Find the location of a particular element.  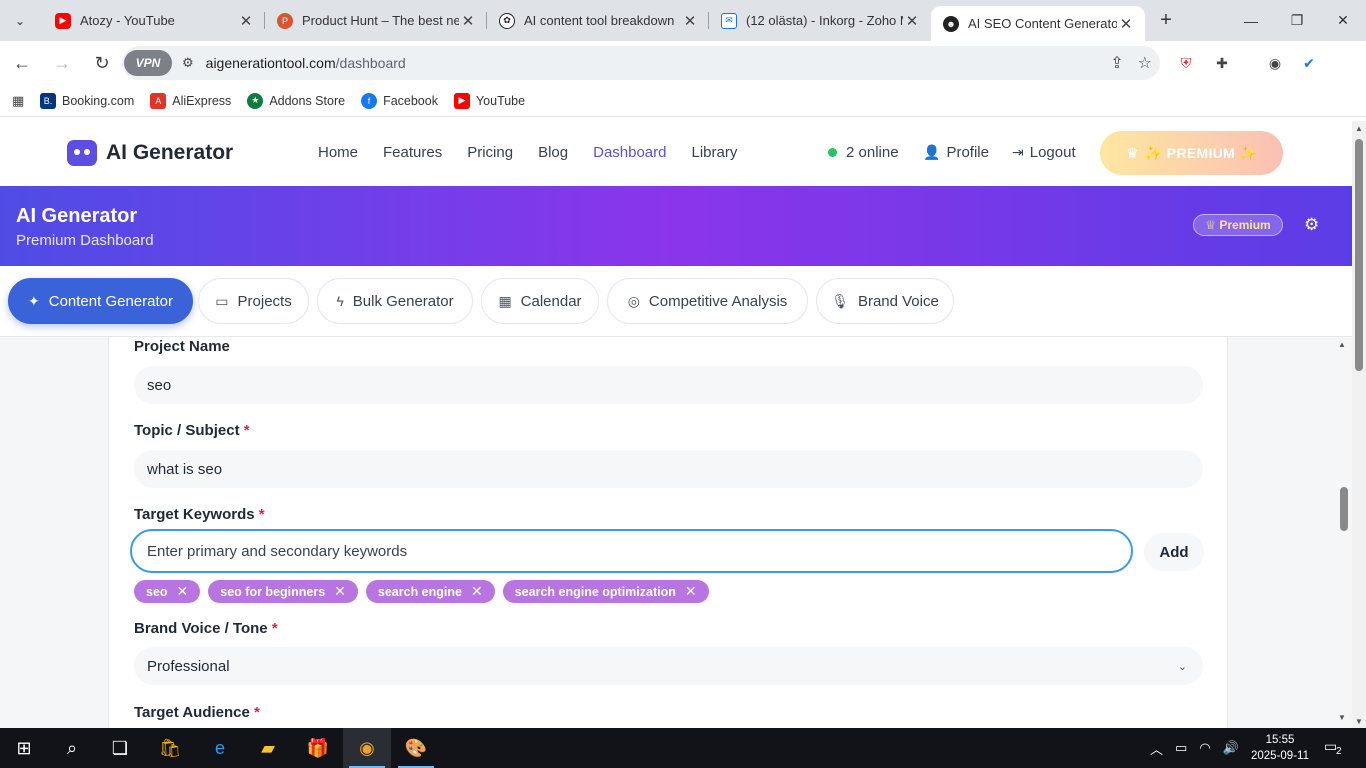

store-icon: 🛍 is located at coordinates (170, 748).